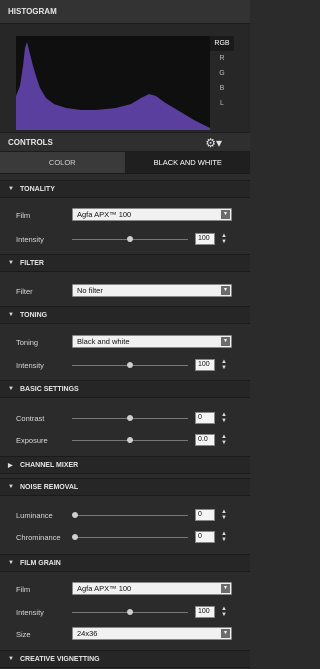  I want to click on exposure-label: Exposure, so click(32, 440).